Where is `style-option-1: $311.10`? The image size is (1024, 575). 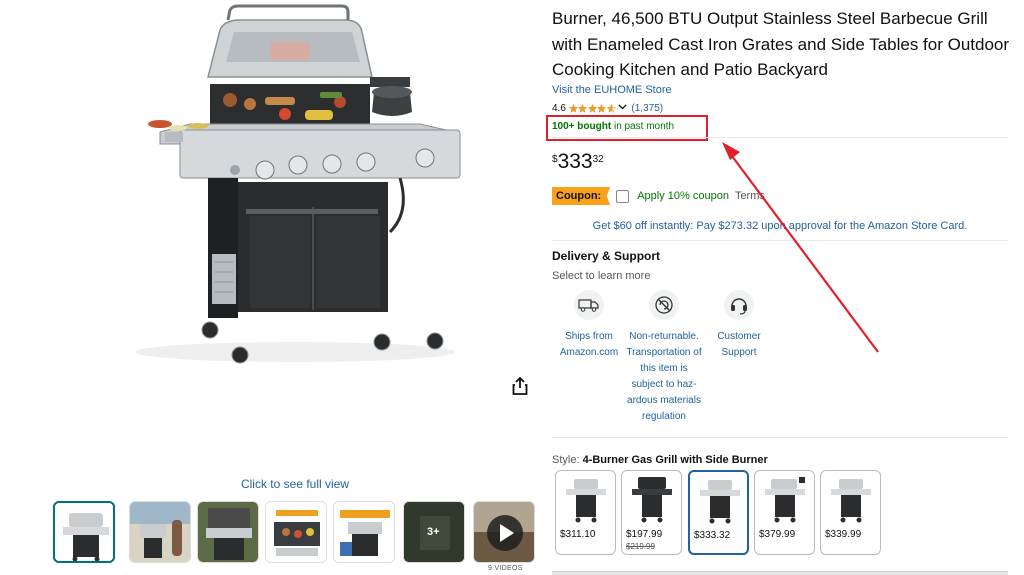
style-option-1: $311.10 is located at coordinates (585, 512).